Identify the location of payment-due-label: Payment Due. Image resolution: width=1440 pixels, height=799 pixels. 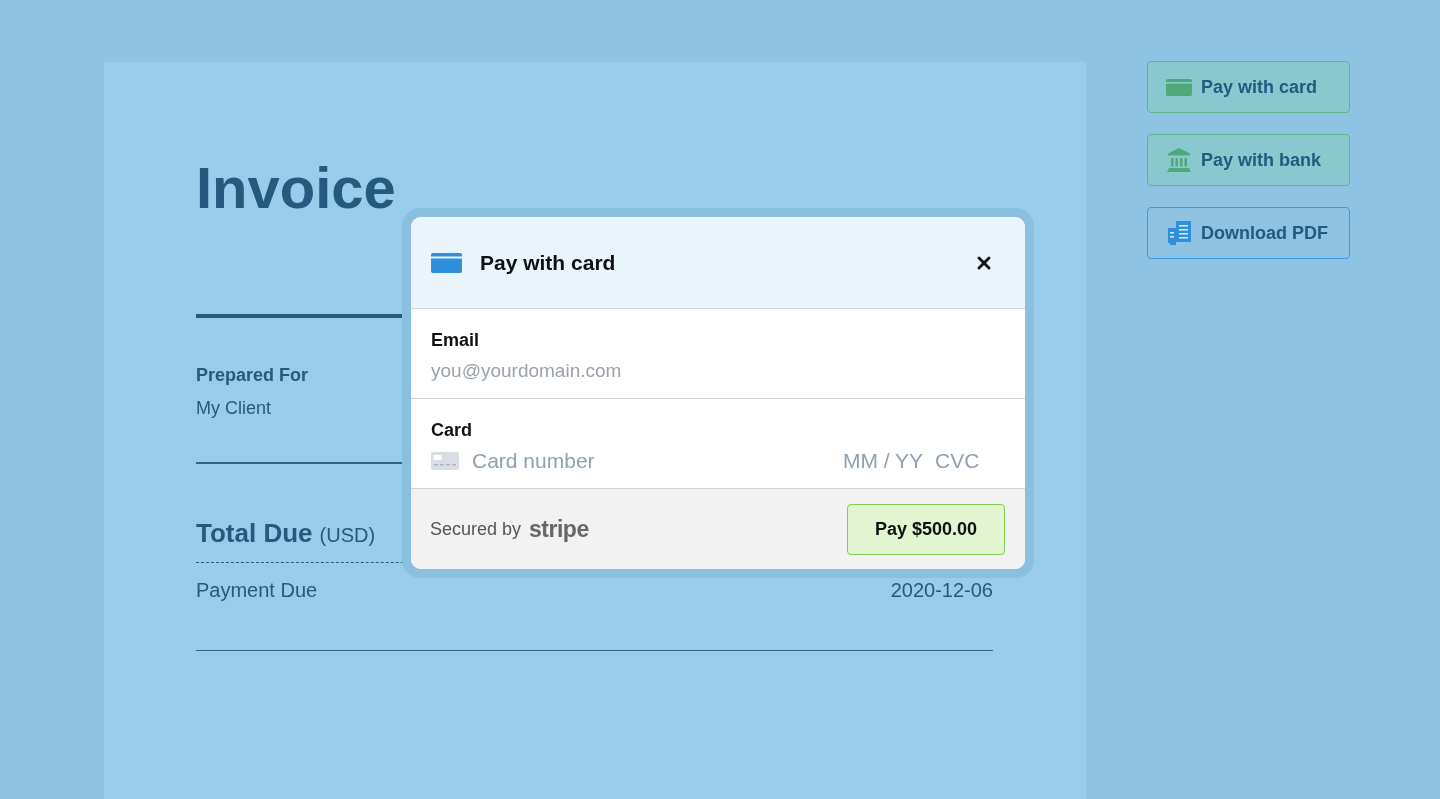
(257, 590).